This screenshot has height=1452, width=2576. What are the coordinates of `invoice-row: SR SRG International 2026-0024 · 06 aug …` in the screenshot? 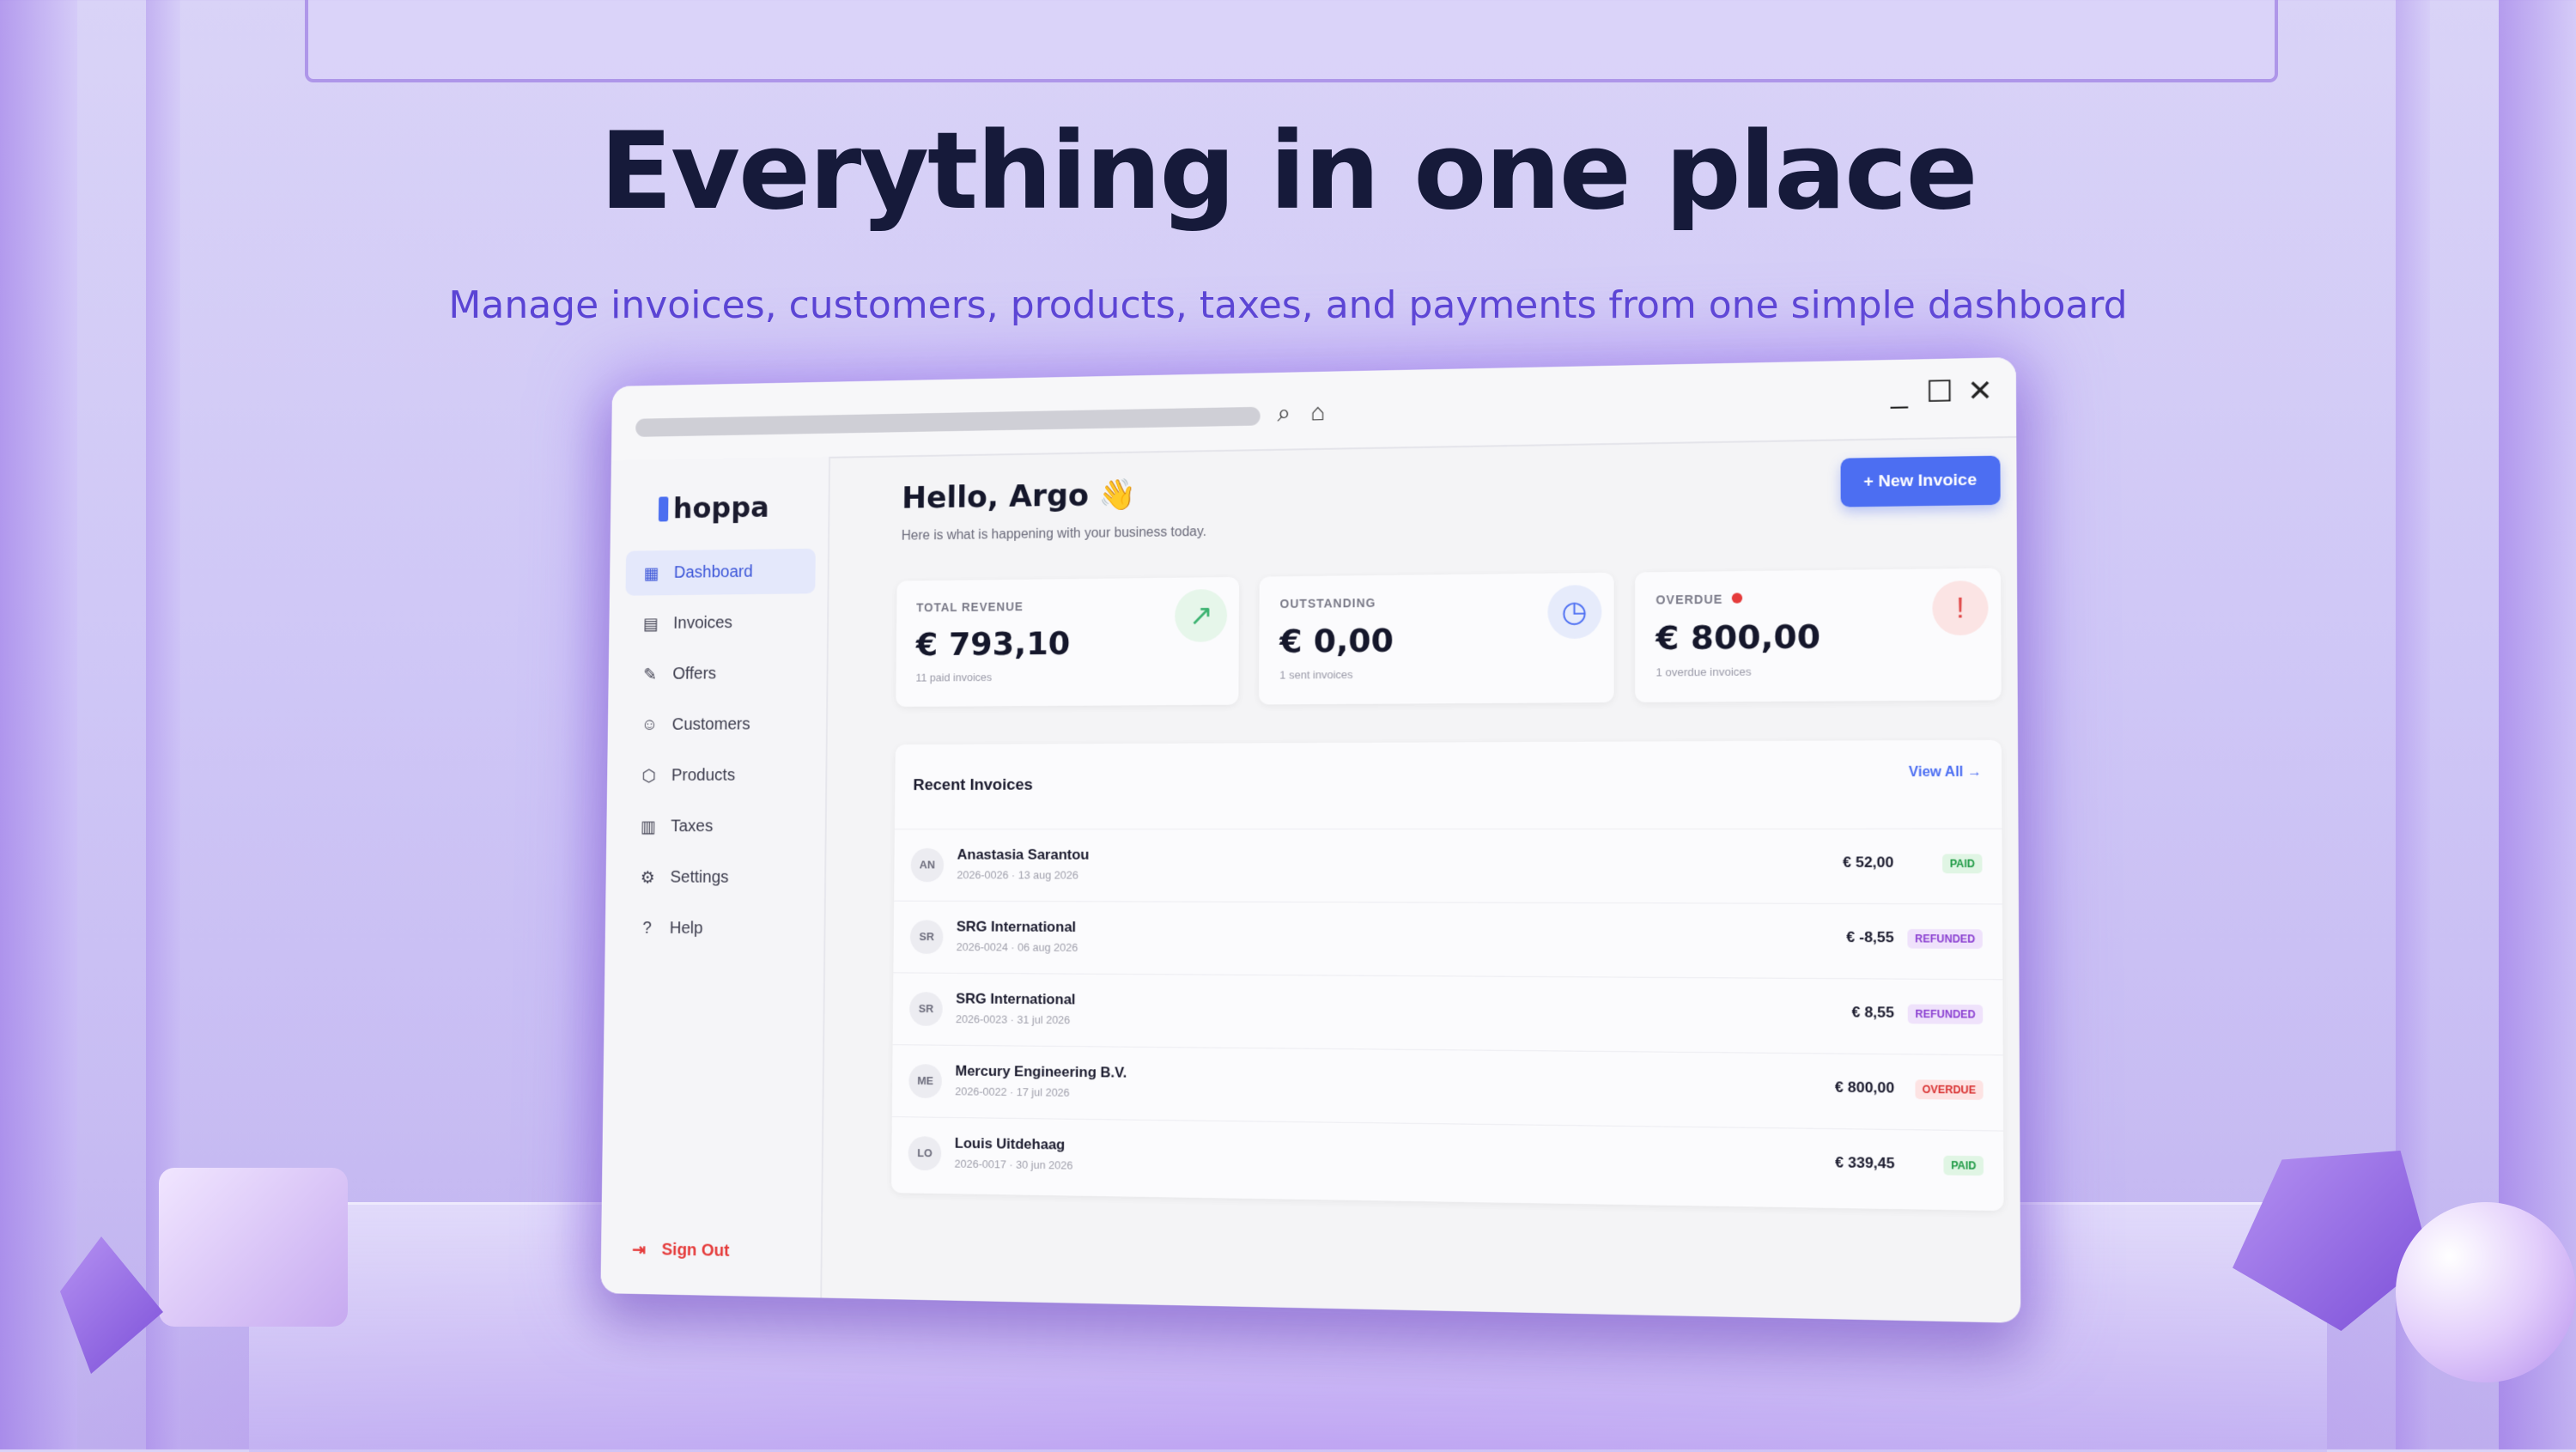 It's located at (1448, 940).